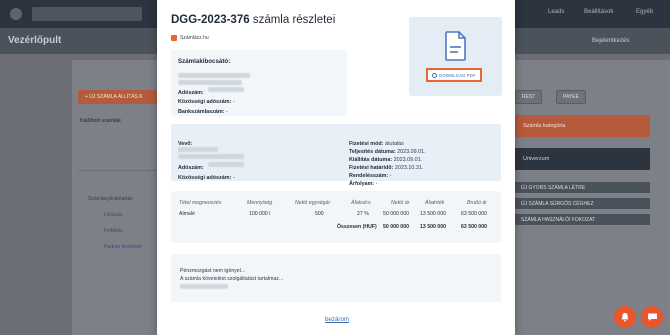 Image resolution: width=670 pixels, height=335 pixels. I want to click on left-item-list: Listázás, so click(113, 215).